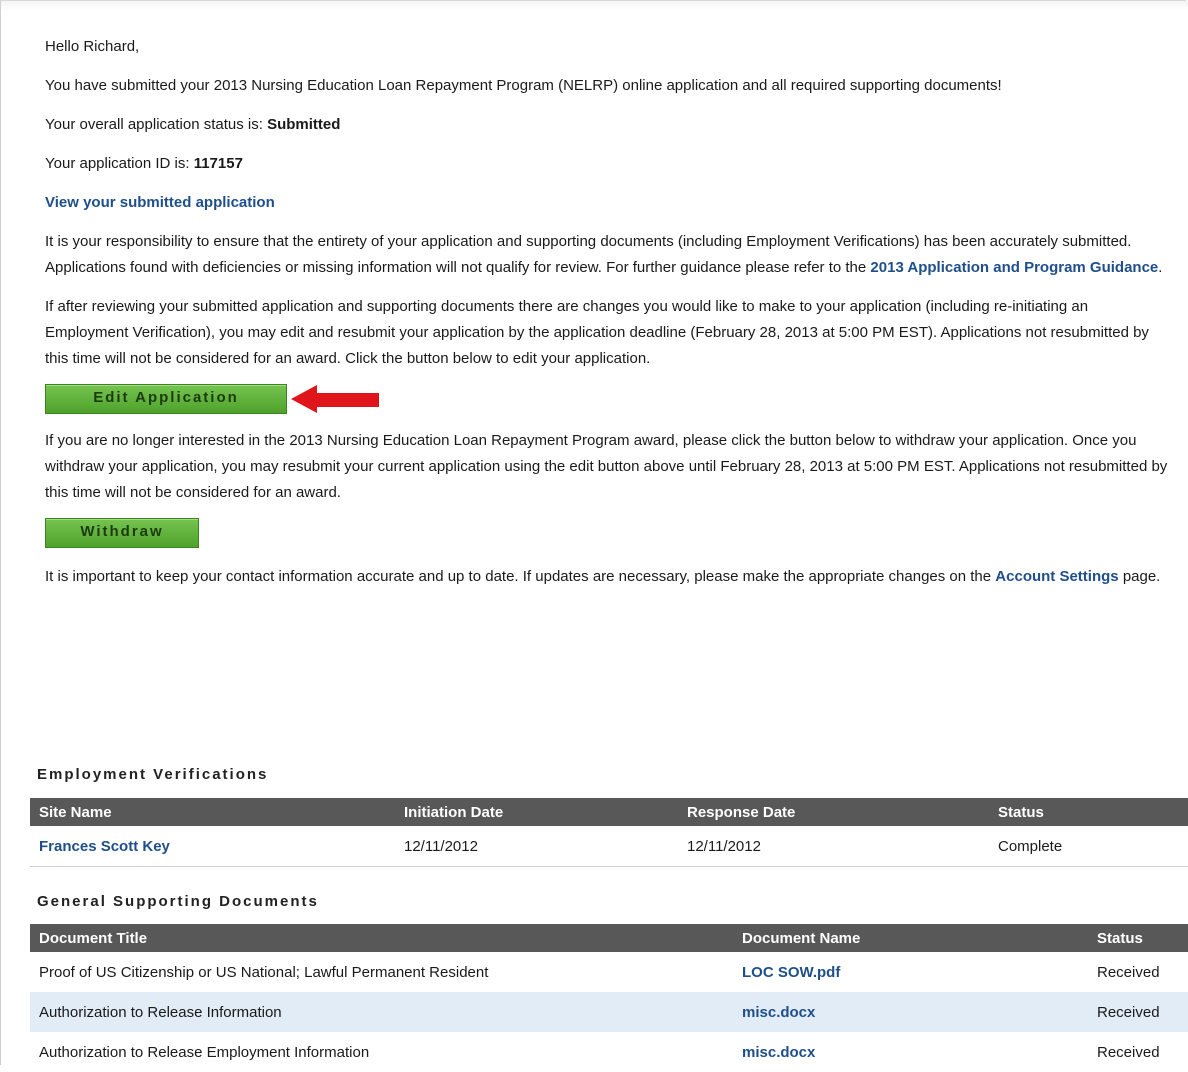  I want to click on account-settings-link: Account Settings, so click(1056, 576).